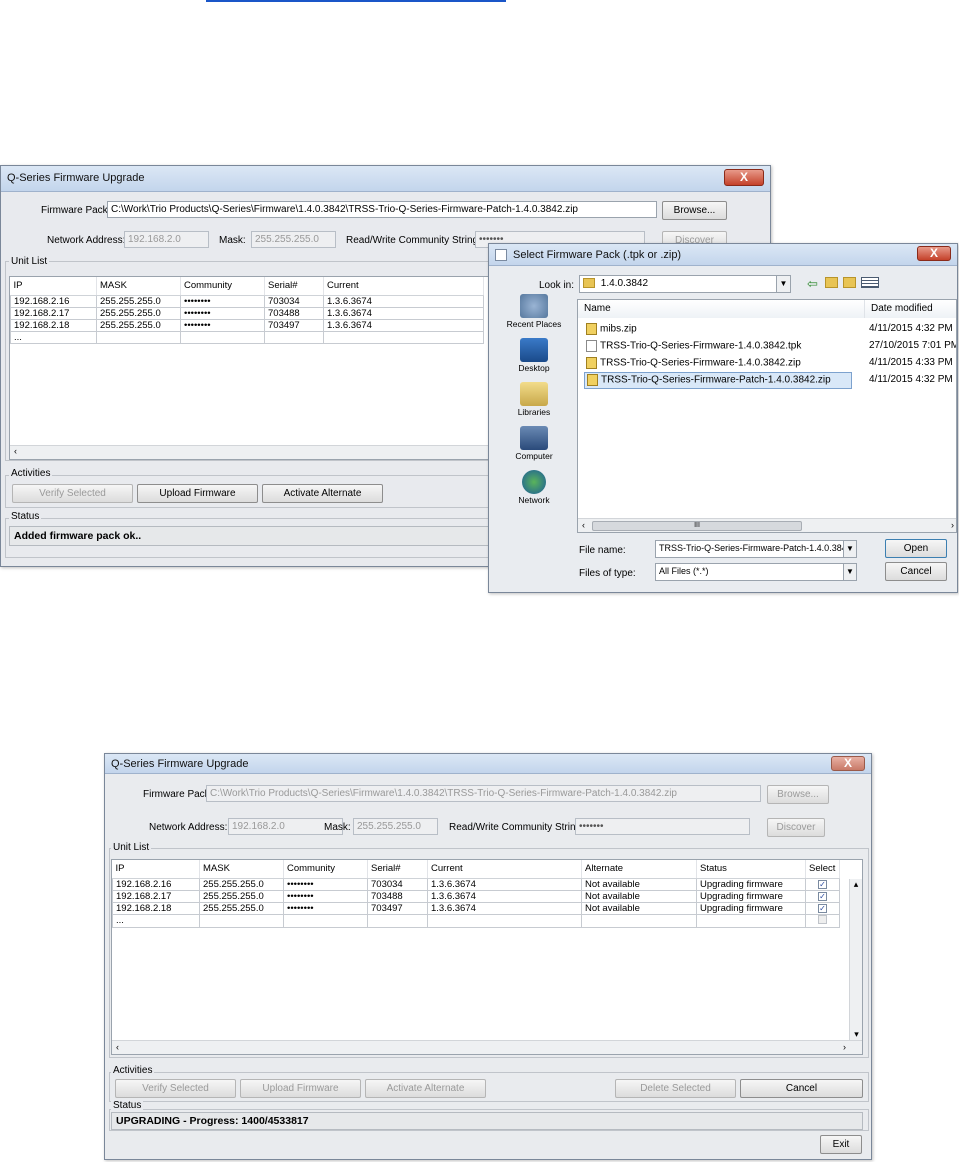 Image resolution: width=959 pixels, height=1162 pixels. Describe the element at coordinates (855, 960) in the screenshot. I see `vertical-scrollbar: ▴ ▾` at that location.